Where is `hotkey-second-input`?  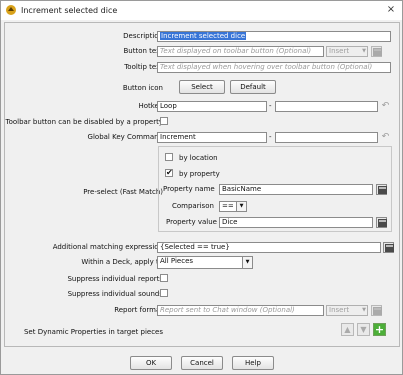
hotkey-second-input is located at coordinates (326, 106).